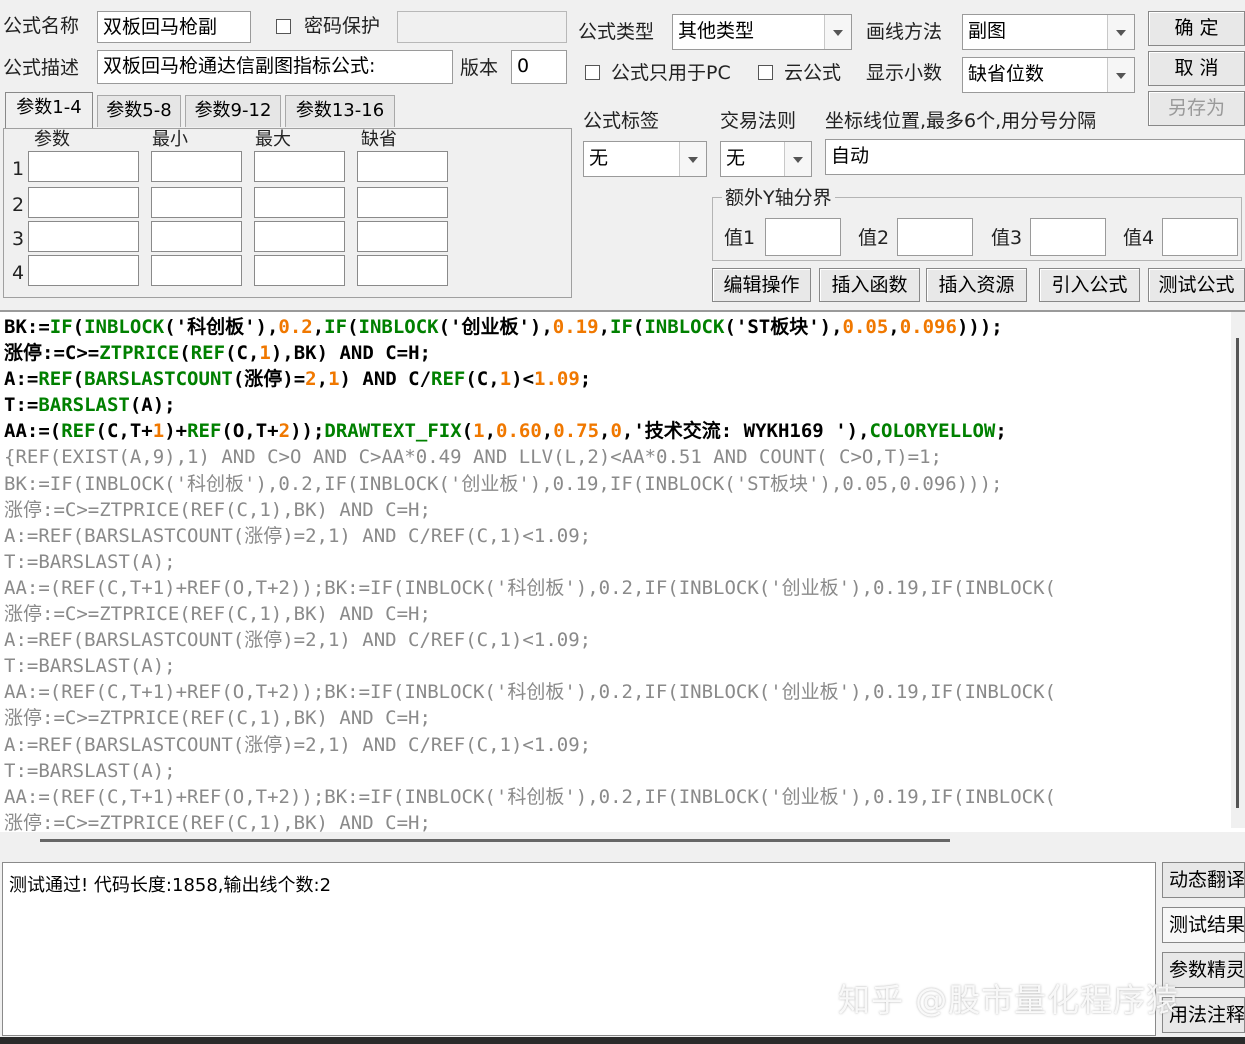 The height and width of the screenshot is (1044, 1245). What do you see at coordinates (299, 270) in the screenshot?
I see `param-4-max` at bounding box center [299, 270].